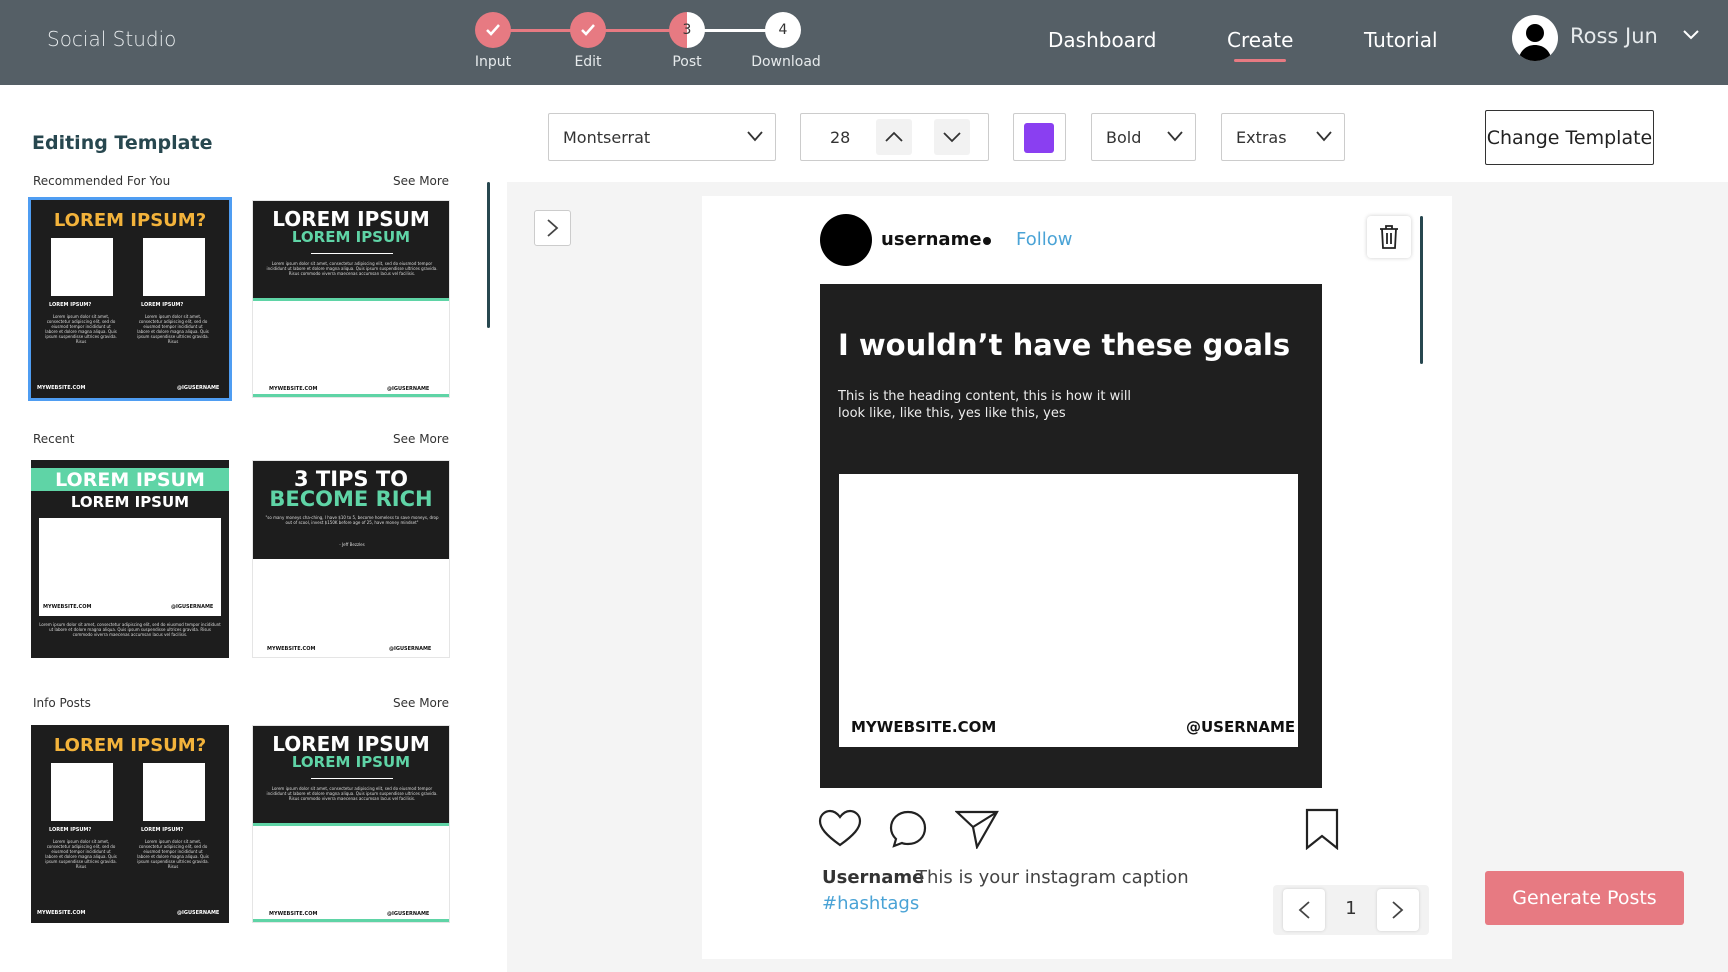 The width and height of the screenshot is (1728, 972). What do you see at coordinates (1261, 137) in the screenshot?
I see `extras-value: Extras` at bounding box center [1261, 137].